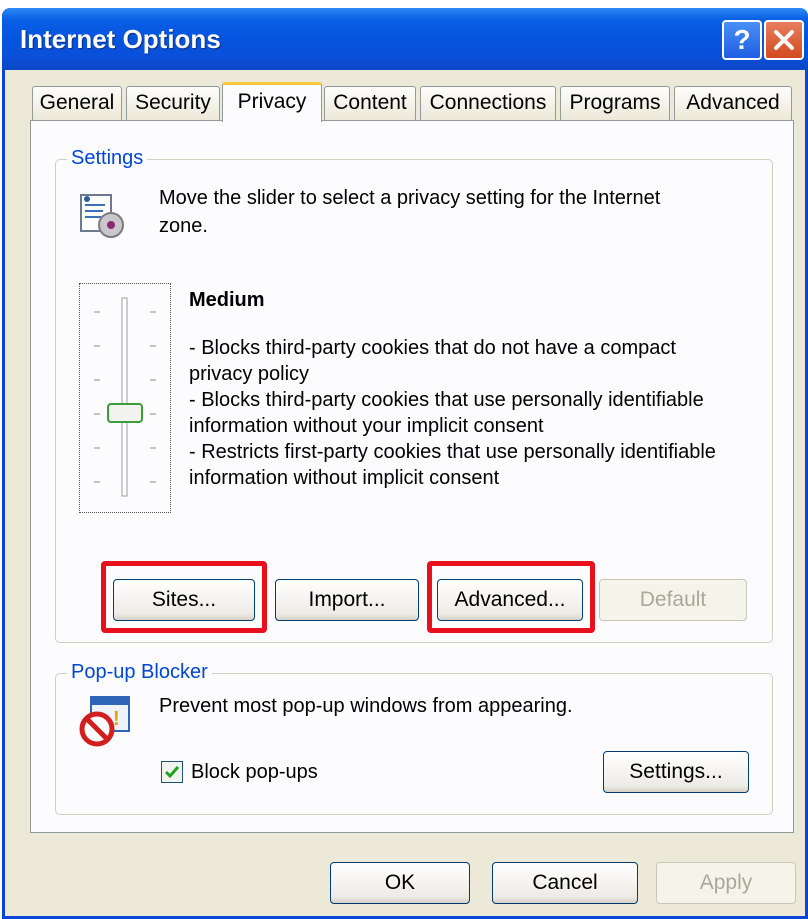 The width and height of the screenshot is (808, 919). What do you see at coordinates (673, 600) in the screenshot?
I see `default-button: Default` at bounding box center [673, 600].